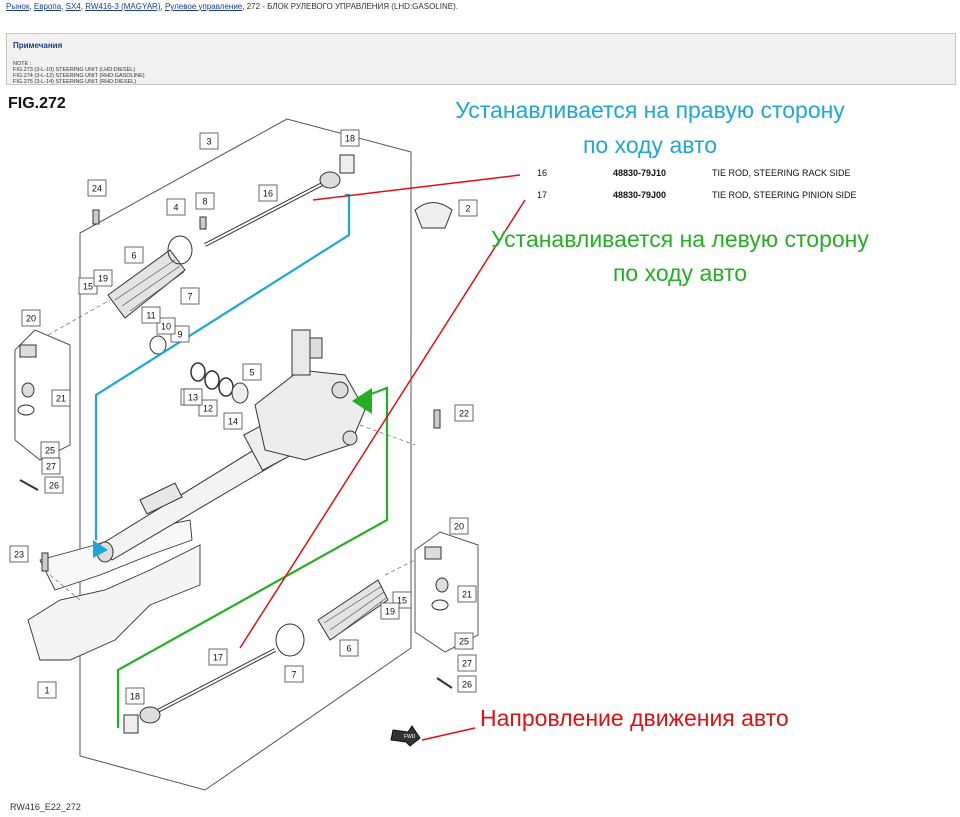 The width and height of the screenshot is (960, 817). I want to click on callout-11: 11, so click(151, 315).